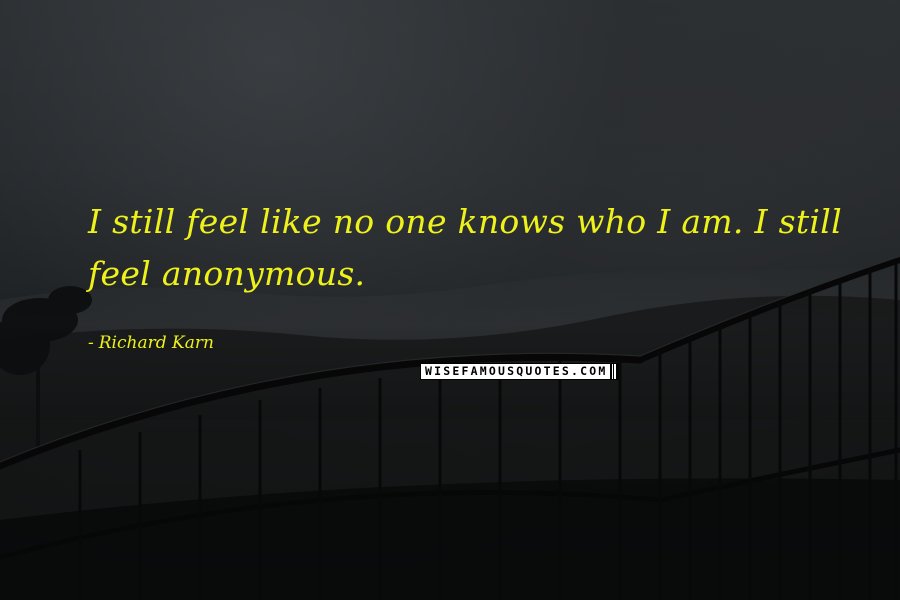 Image resolution: width=900 pixels, height=600 pixels. What do you see at coordinates (614, 371) in the screenshot?
I see `barcode-icon` at bounding box center [614, 371].